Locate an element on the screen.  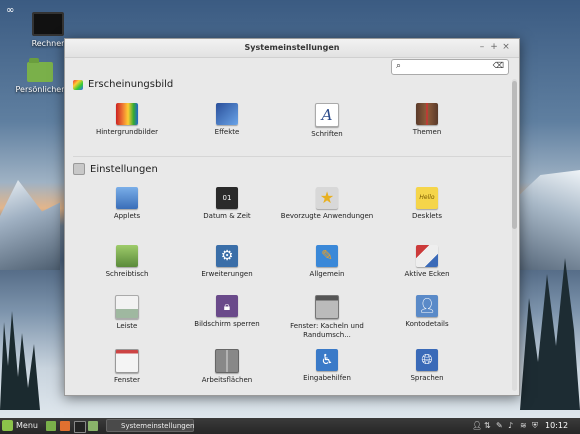
network-icon: ⇅ is located at coordinates (487, 425).